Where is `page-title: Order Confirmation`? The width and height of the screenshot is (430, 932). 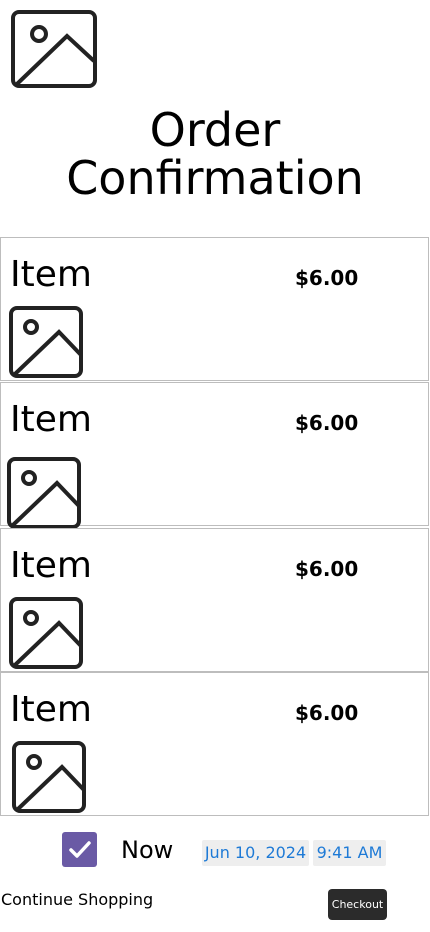 page-title: Order Confirmation is located at coordinates (215, 154).